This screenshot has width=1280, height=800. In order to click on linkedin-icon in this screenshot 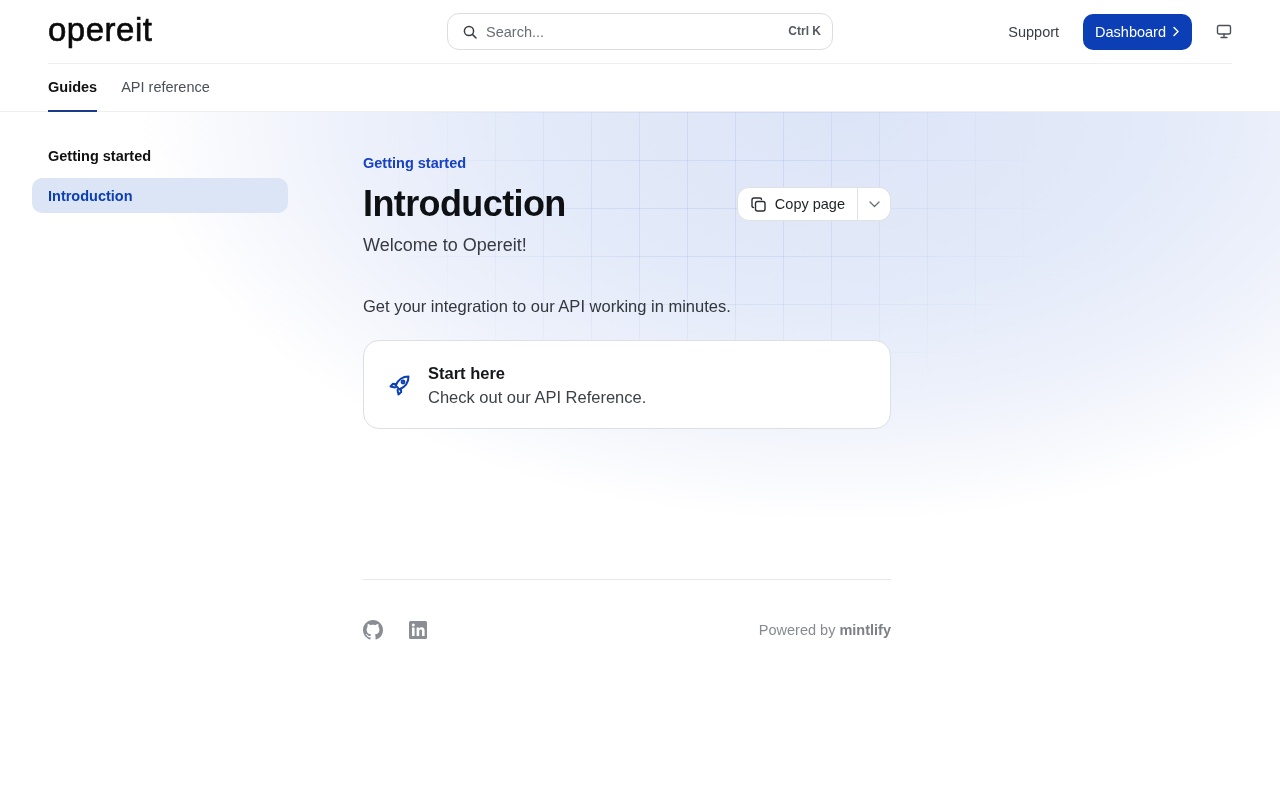, I will do `click(418, 630)`.